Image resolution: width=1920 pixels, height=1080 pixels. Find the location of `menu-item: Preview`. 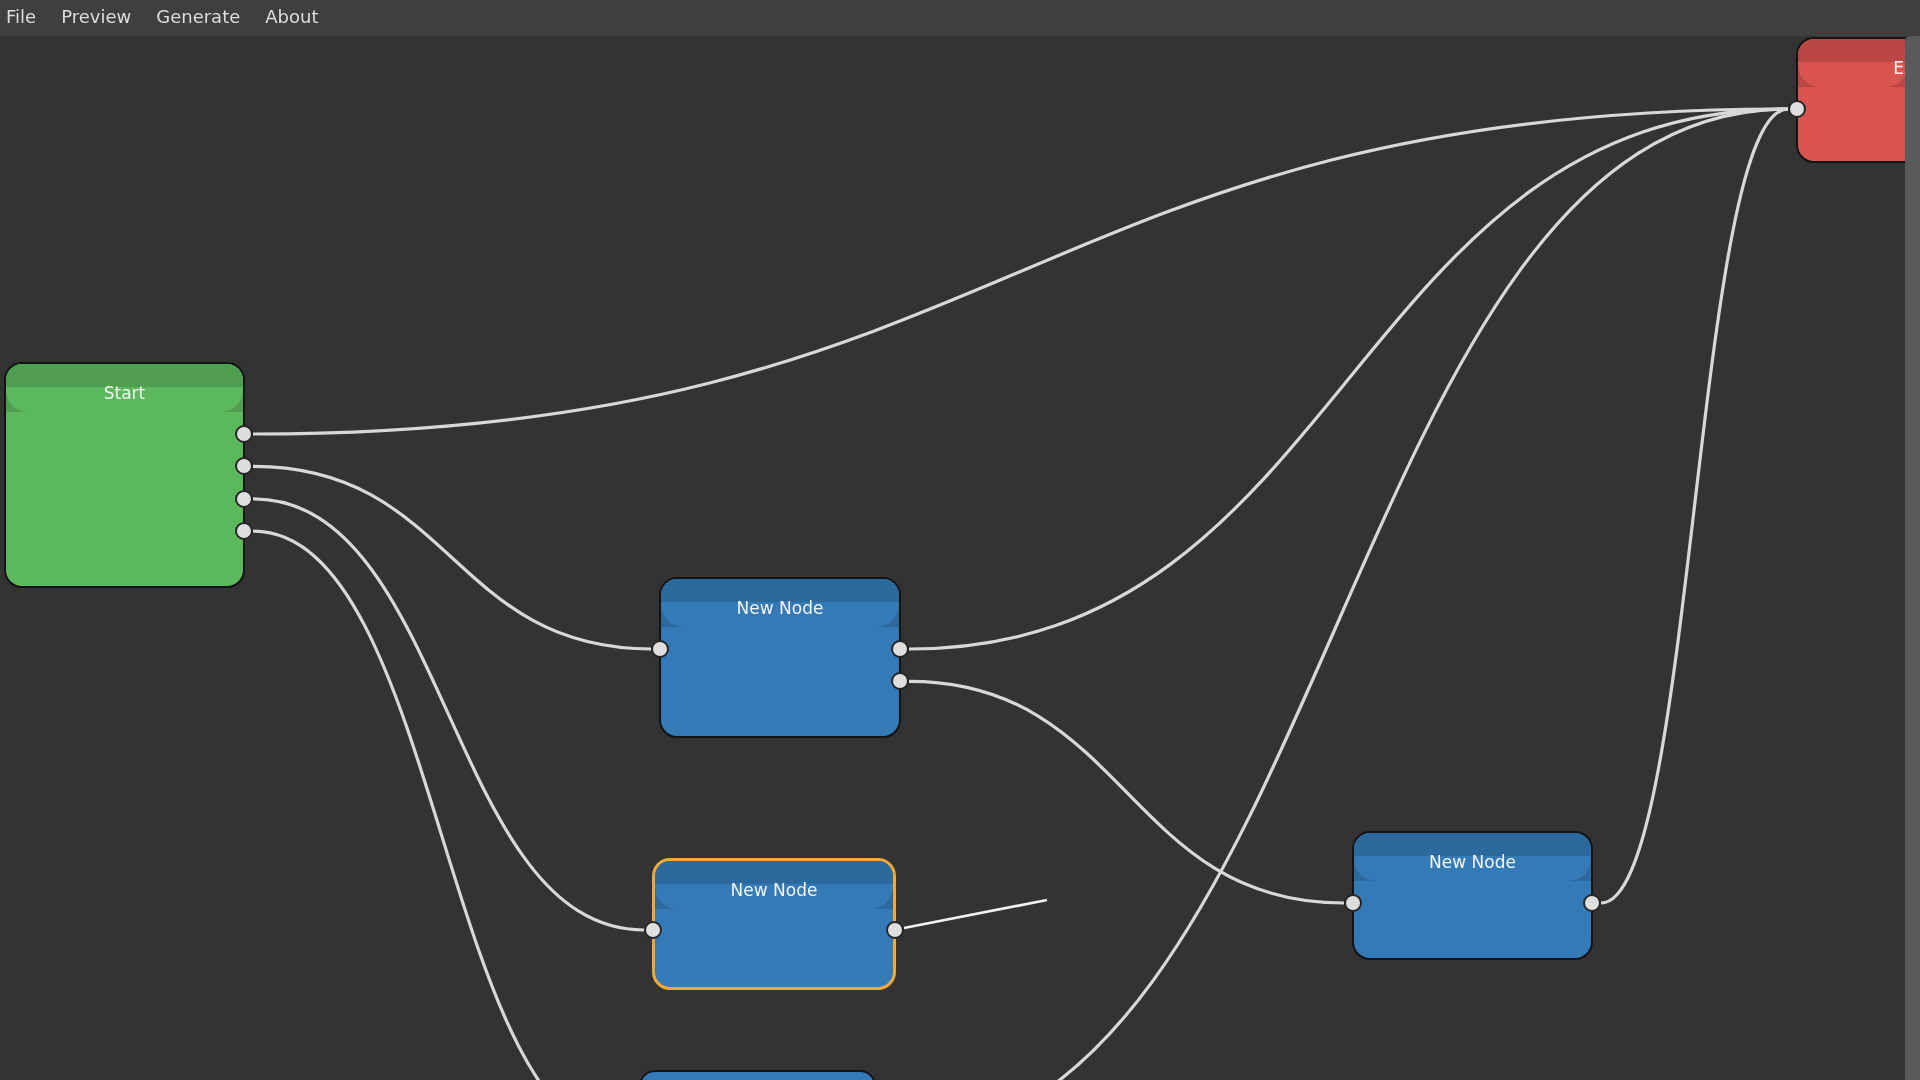

menu-item: Preview is located at coordinates (96, 16).